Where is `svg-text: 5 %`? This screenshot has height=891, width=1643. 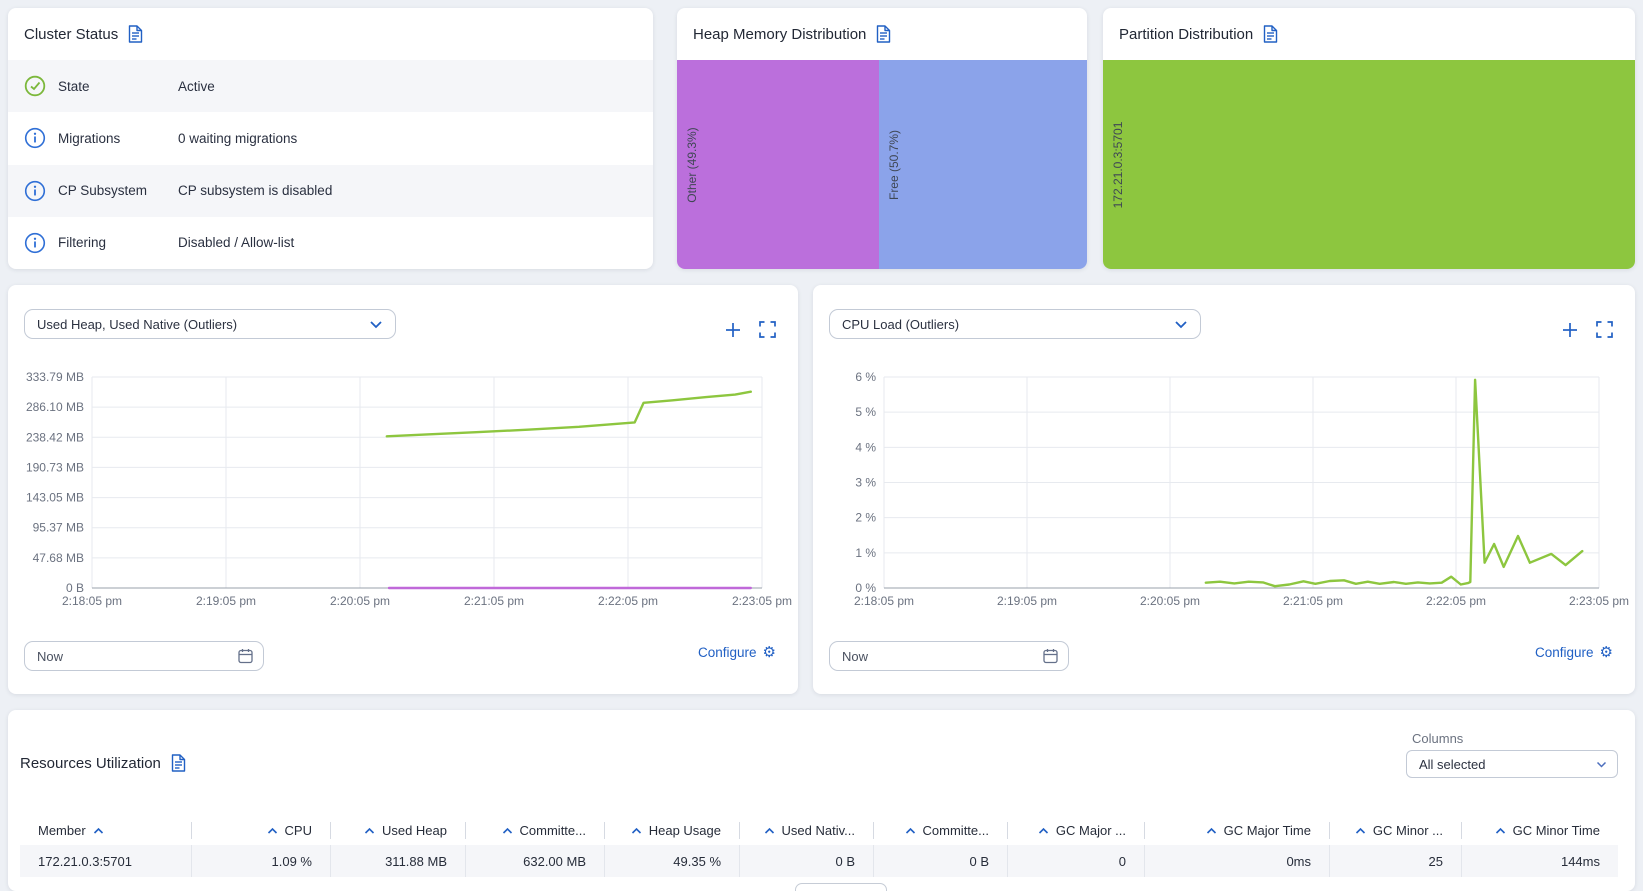
svg-text: 5 % is located at coordinates (865, 412).